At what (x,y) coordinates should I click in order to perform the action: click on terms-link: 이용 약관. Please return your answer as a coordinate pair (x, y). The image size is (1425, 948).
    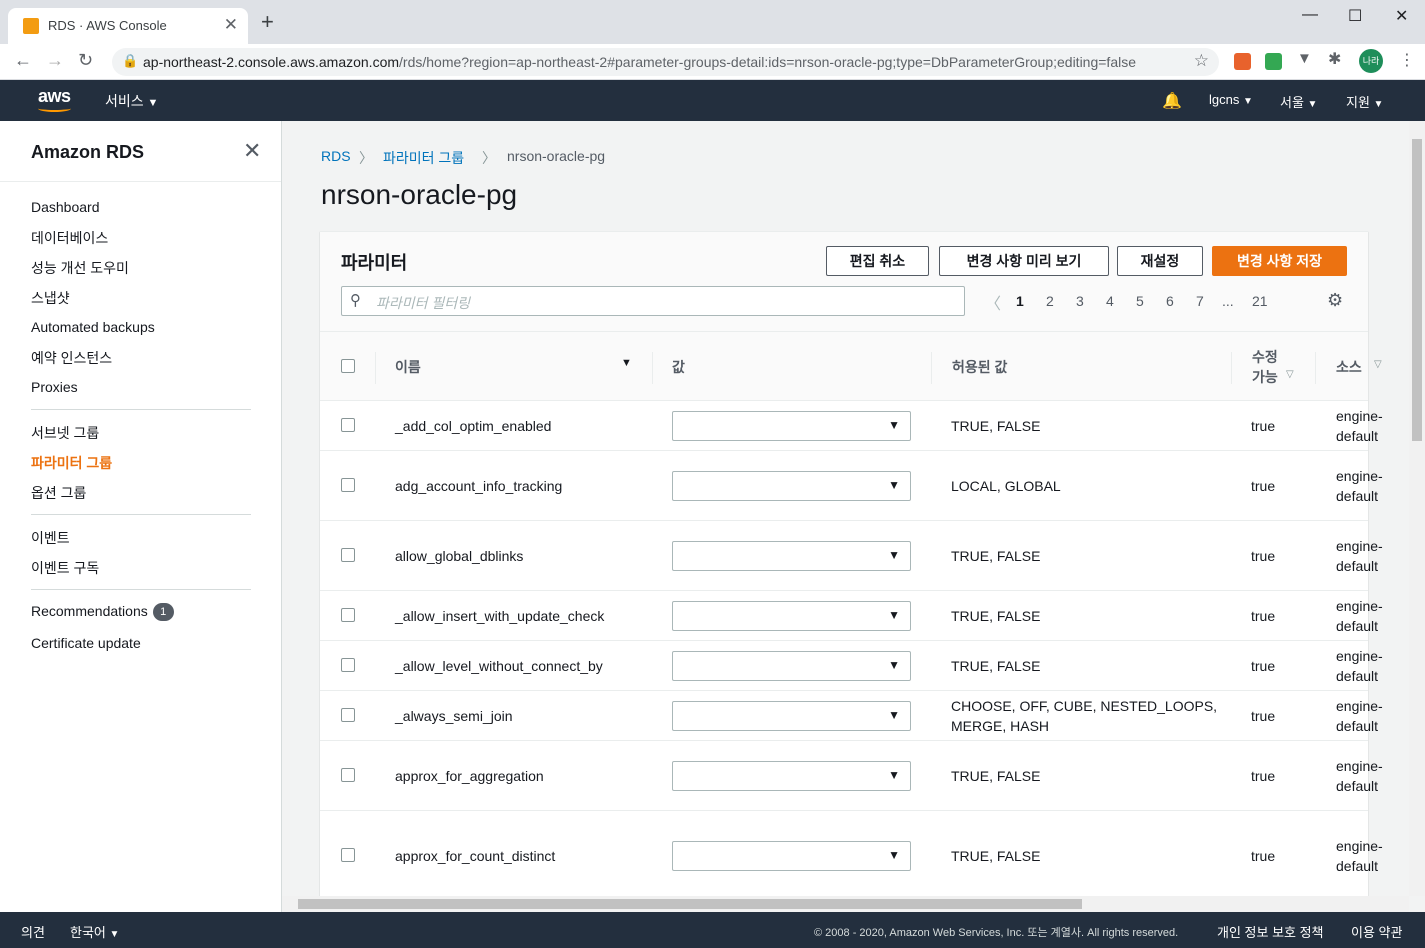
    Looking at the image, I should click on (1376, 931).